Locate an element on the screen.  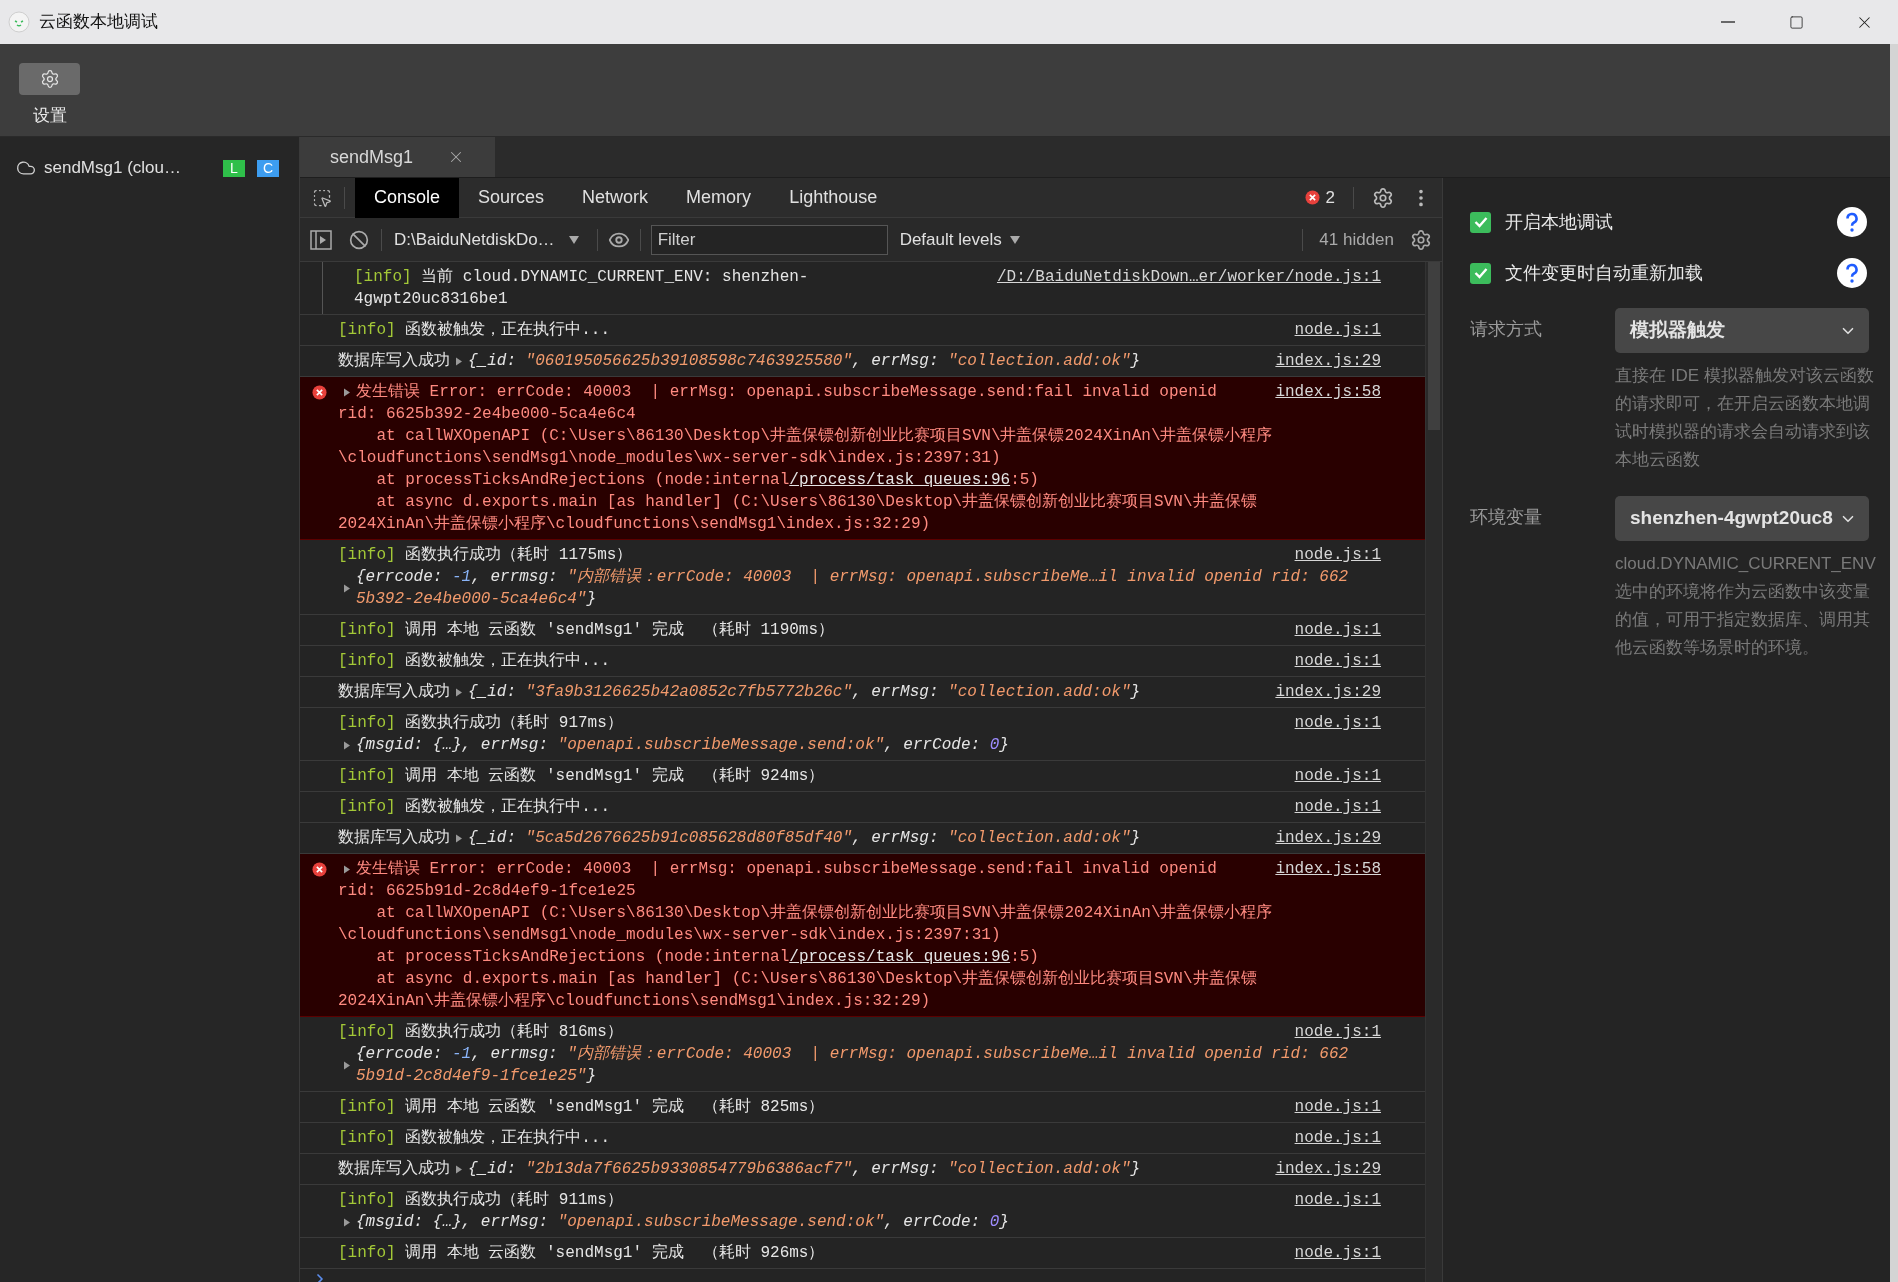
log-text: [info] 当前 cloud.DYNAMIC_CURRENT_ENV: shenzhen- is located at coordinates (581, 277).